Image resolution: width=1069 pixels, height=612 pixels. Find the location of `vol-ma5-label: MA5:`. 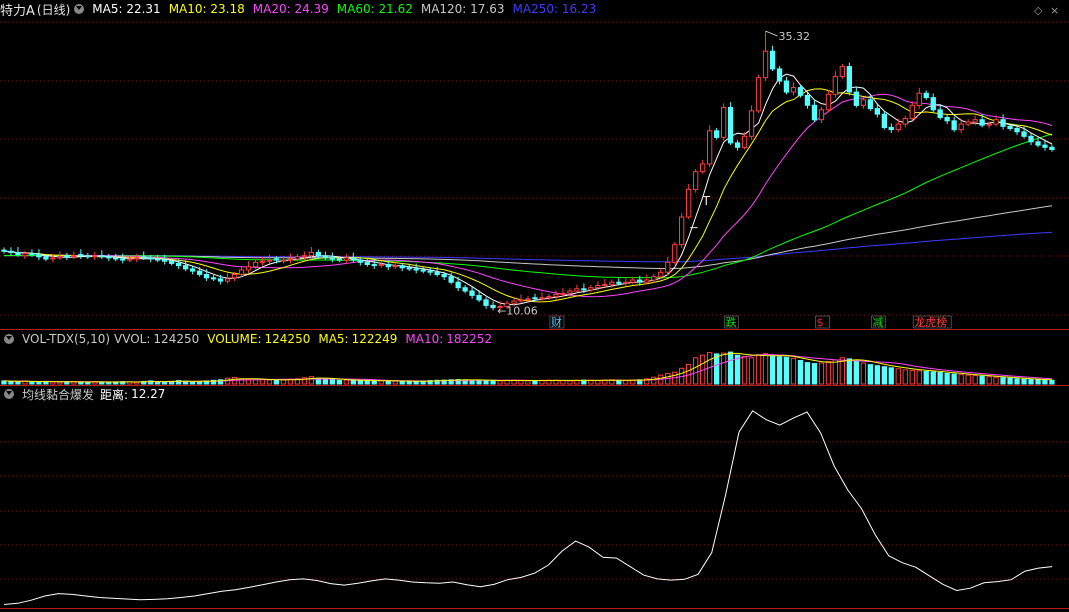

vol-ma5-label: MA5: is located at coordinates (333, 339).